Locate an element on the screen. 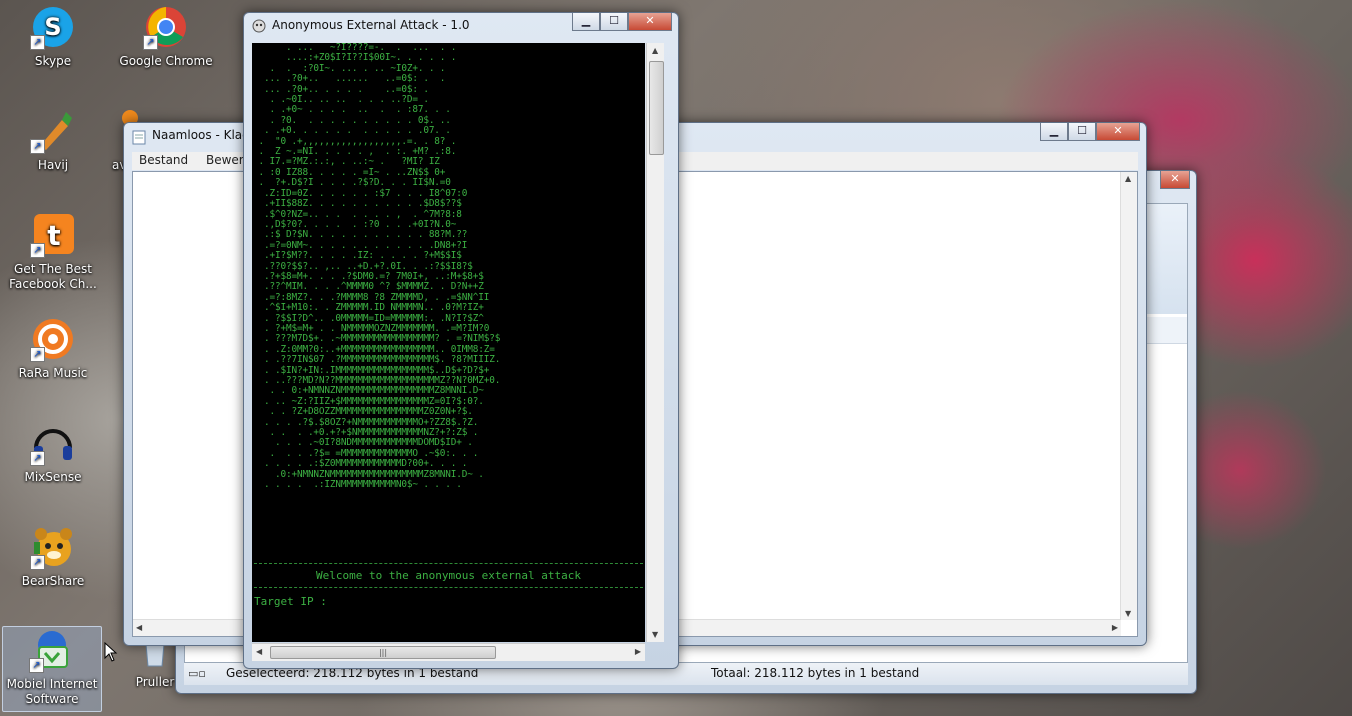 The width and height of the screenshot is (1352, 716). desktop-icon-chrome: ↗ Google Chrome is located at coordinates (166, 36).